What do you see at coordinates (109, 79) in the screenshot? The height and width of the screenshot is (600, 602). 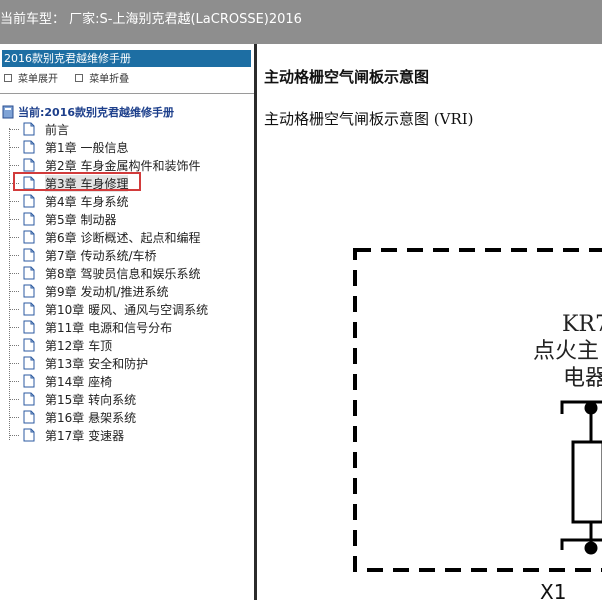 I see `collapse-menu-label: 菜单折叠` at bounding box center [109, 79].